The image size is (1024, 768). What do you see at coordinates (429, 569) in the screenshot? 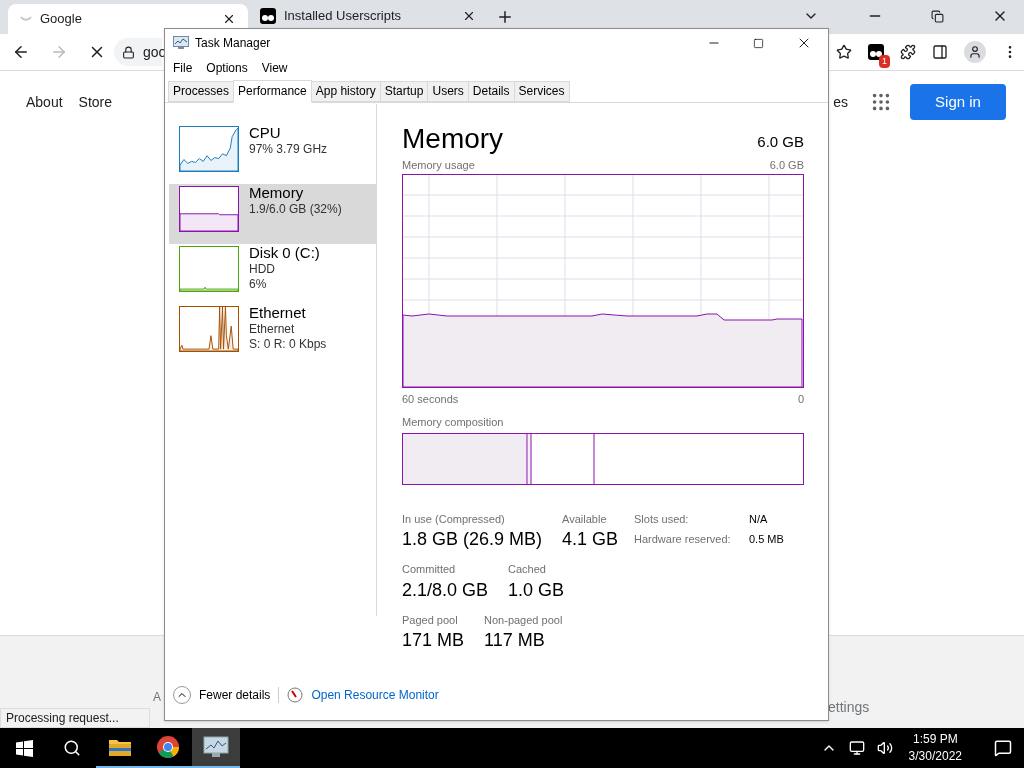
I see `stat-label: Committed` at bounding box center [429, 569].